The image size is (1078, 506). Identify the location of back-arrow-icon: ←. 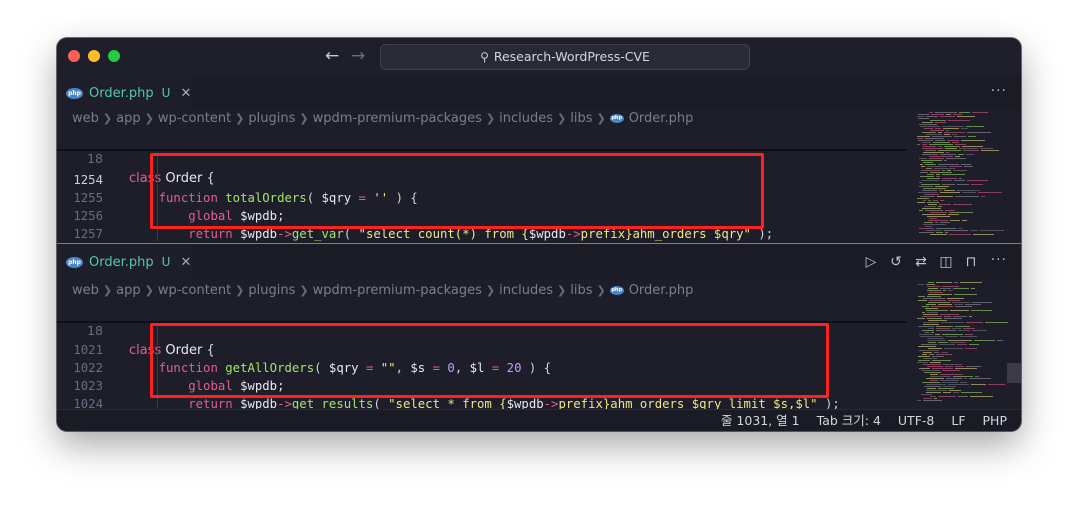
(332, 56).